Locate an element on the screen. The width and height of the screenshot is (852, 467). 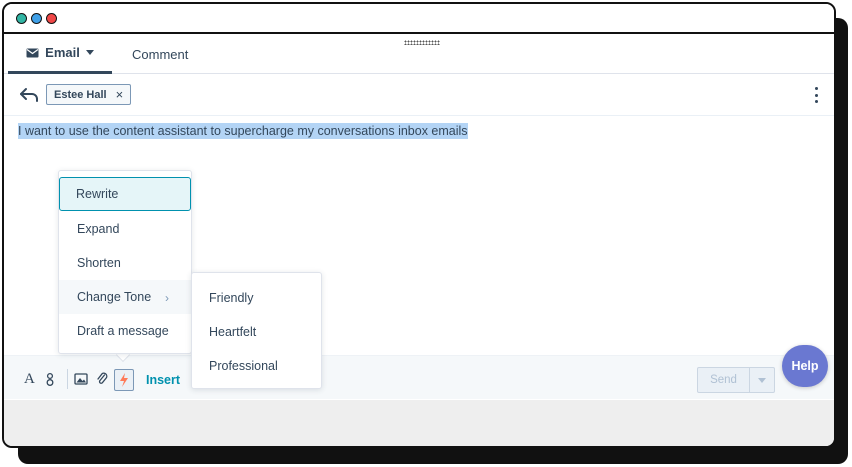
send-button: Send is located at coordinates (724, 380).